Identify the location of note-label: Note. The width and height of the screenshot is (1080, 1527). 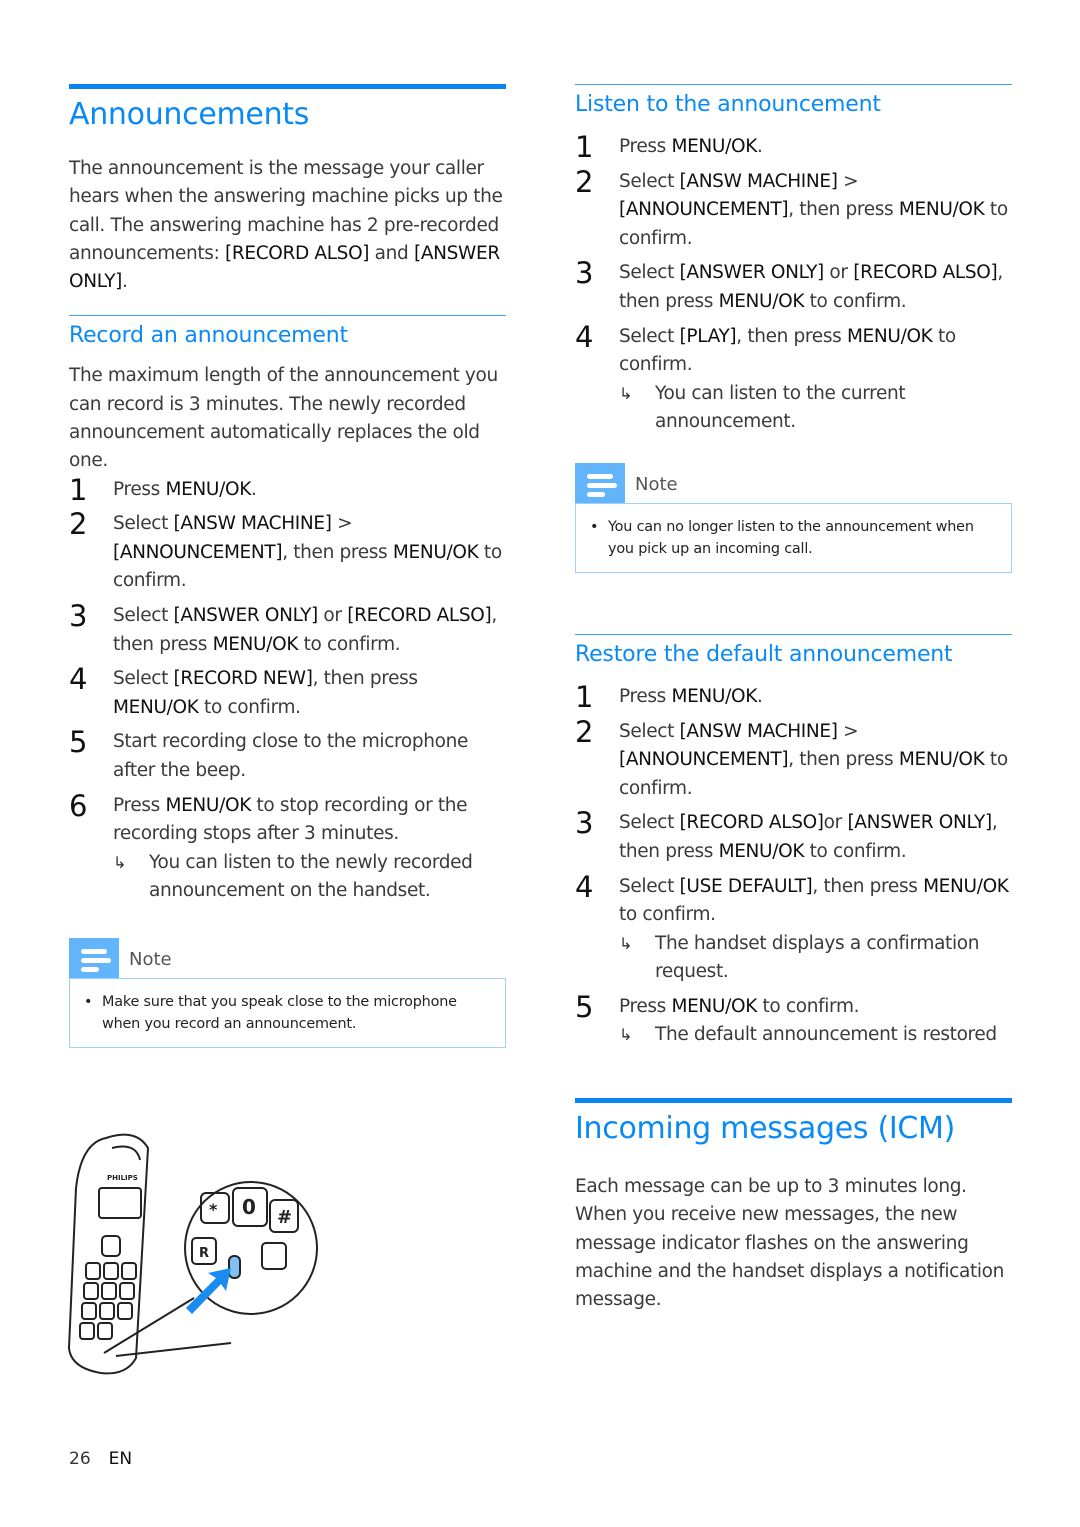
(656, 484).